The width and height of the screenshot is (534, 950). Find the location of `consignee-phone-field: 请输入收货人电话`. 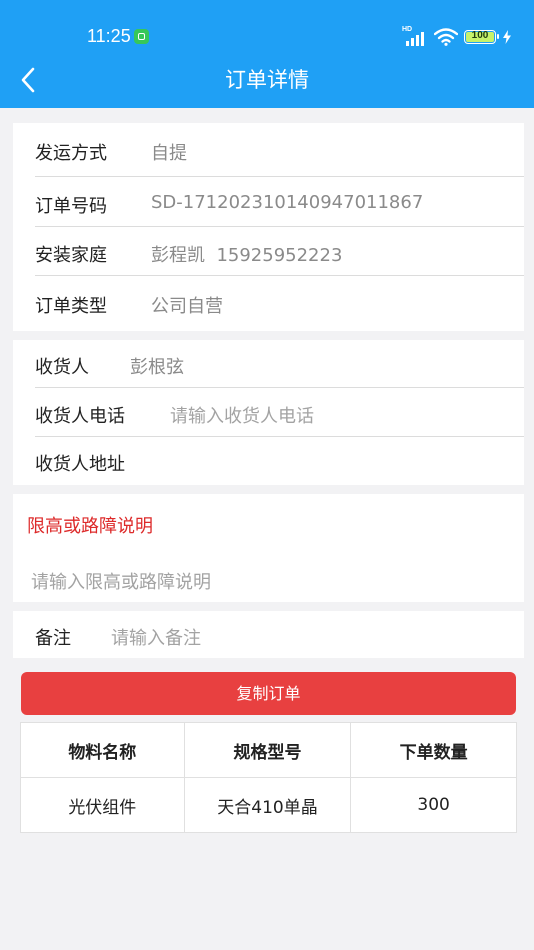

consignee-phone-field: 请输入收货人电话 is located at coordinates (242, 415).